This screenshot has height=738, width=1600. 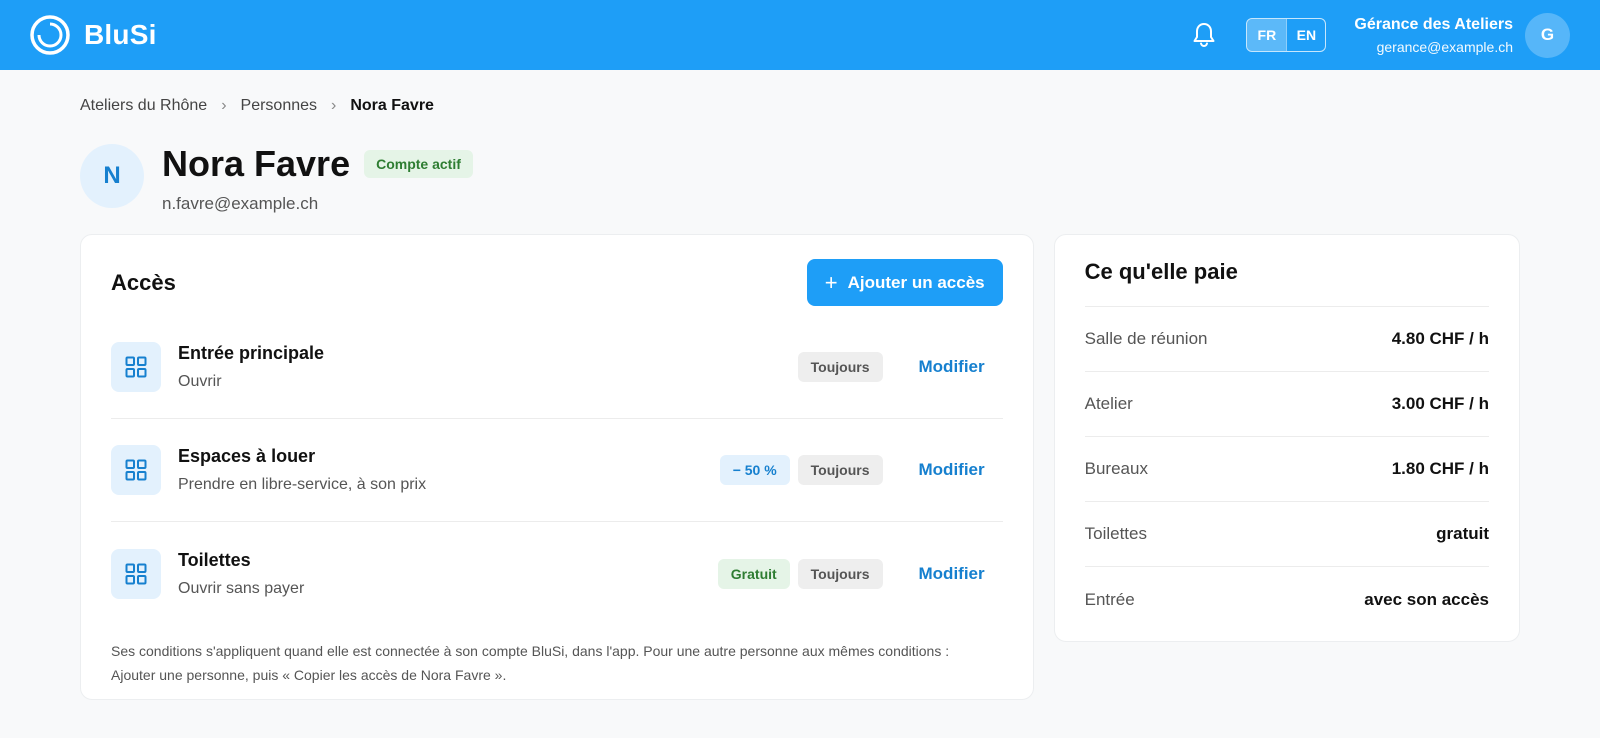 I want to click on language-switch: FR EN, so click(x=1286, y=35).